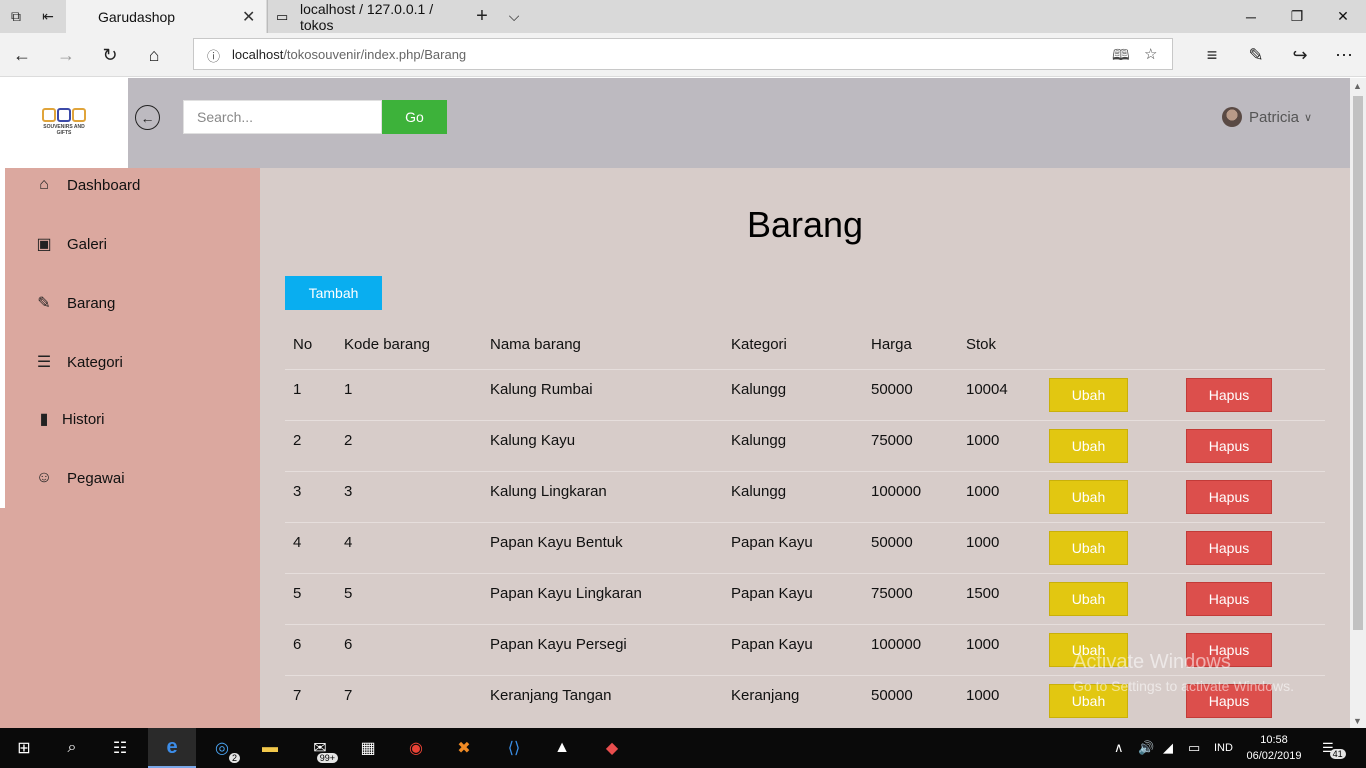  What do you see at coordinates (1223, 748) in the screenshot?
I see `language-indicator: IND` at bounding box center [1223, 748].